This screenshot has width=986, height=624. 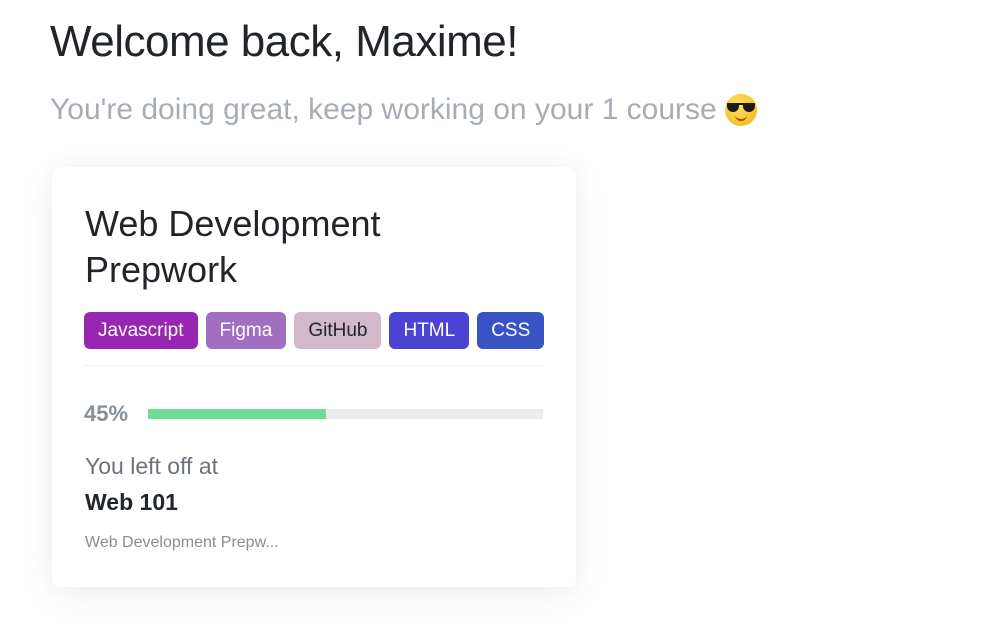 What do you see at coordinates (284, 41) in the screenshot?
I see `page-title: Welcome back, Maxime!` at bounding box center [284, 41].